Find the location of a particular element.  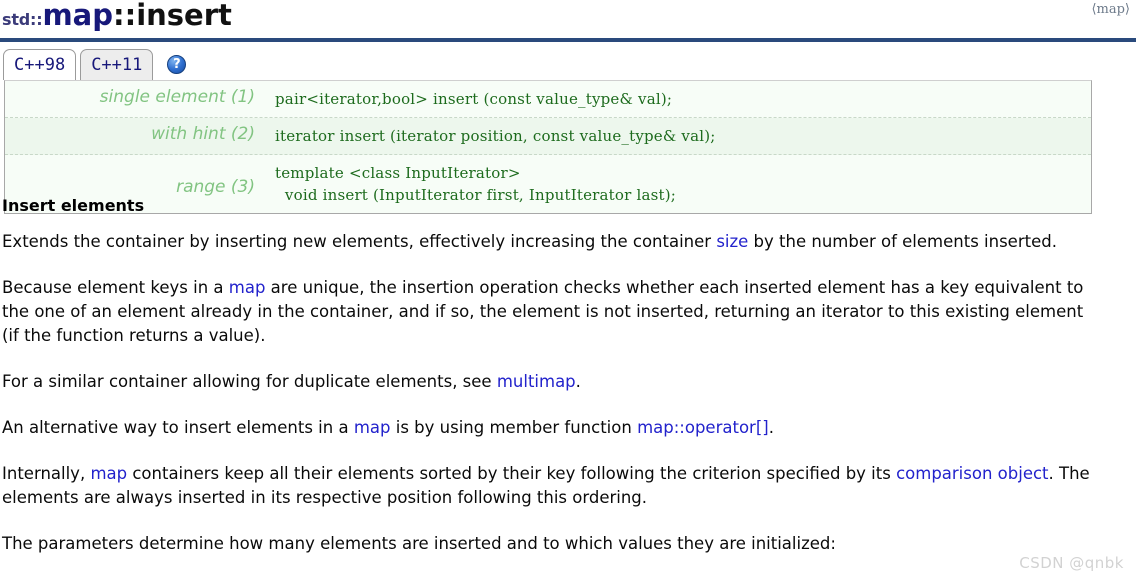

title-divider is located at coordinates (568, 40).